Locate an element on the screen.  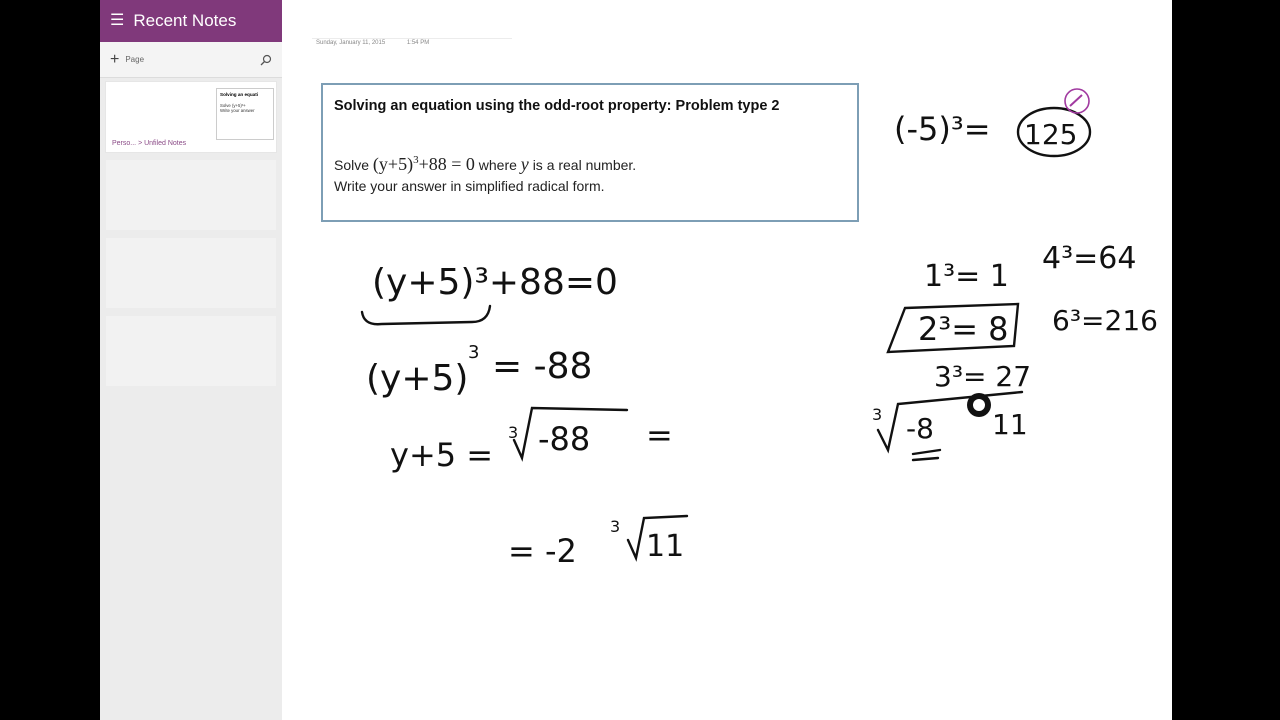
underbrace-stroke is located at coordinates (426, 315).